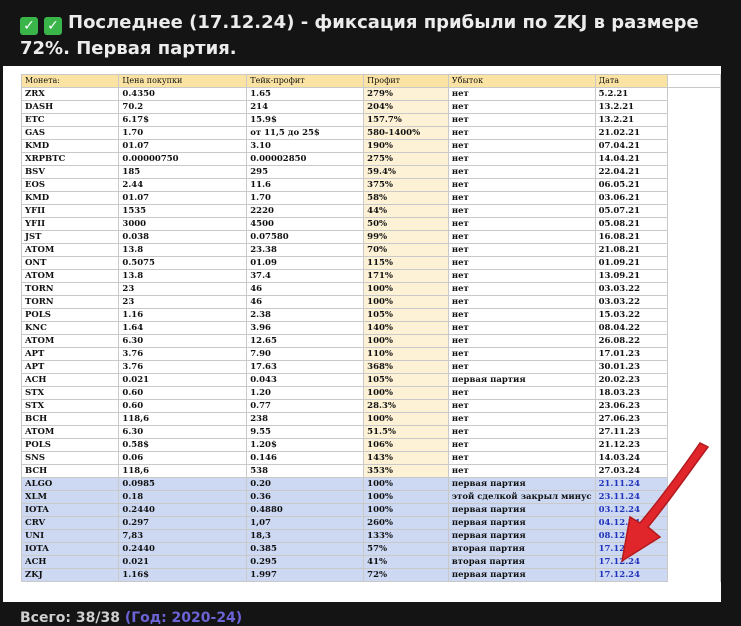  Describe the element at coordinates (70, 94) in the screenshot. I see `table-cell: ZRX` at that location.